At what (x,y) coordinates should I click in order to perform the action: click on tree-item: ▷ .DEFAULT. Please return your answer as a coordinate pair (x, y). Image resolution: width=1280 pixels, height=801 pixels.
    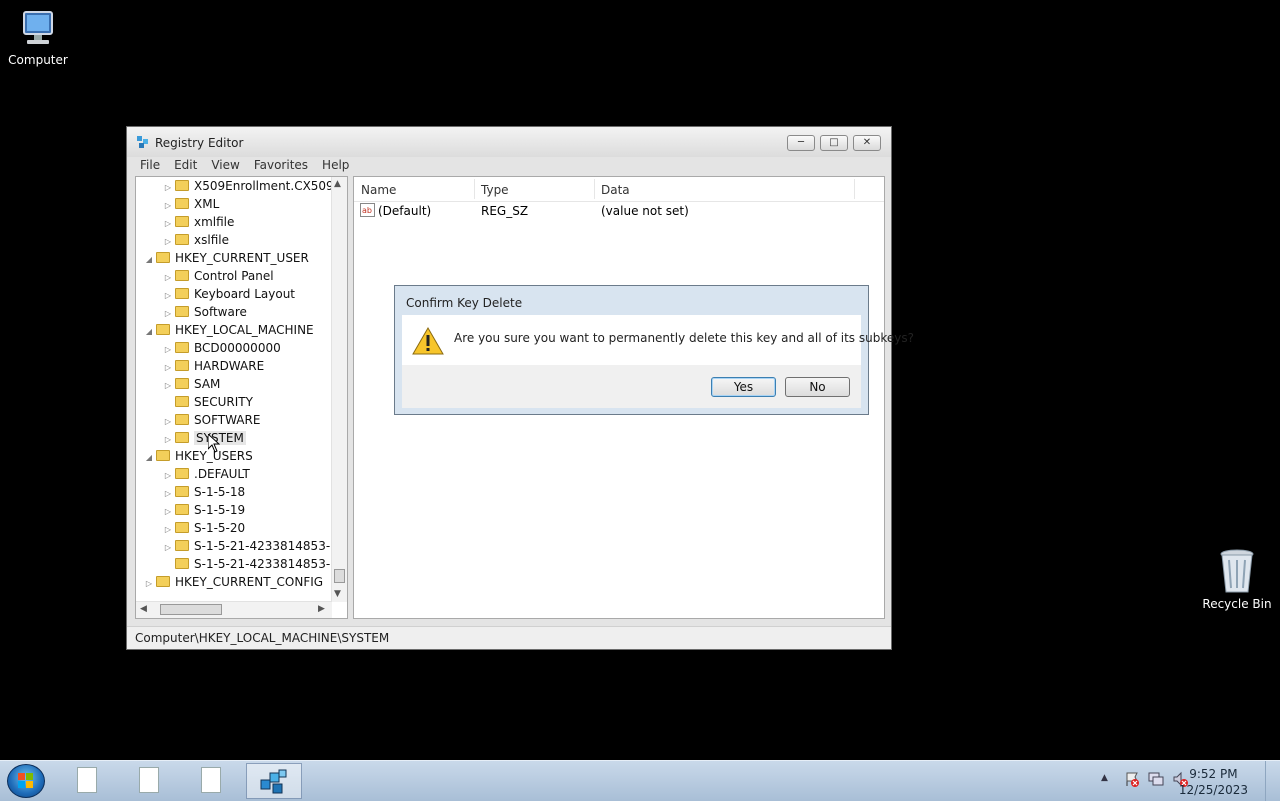
    Looking at the image, I should click on (205, 474).